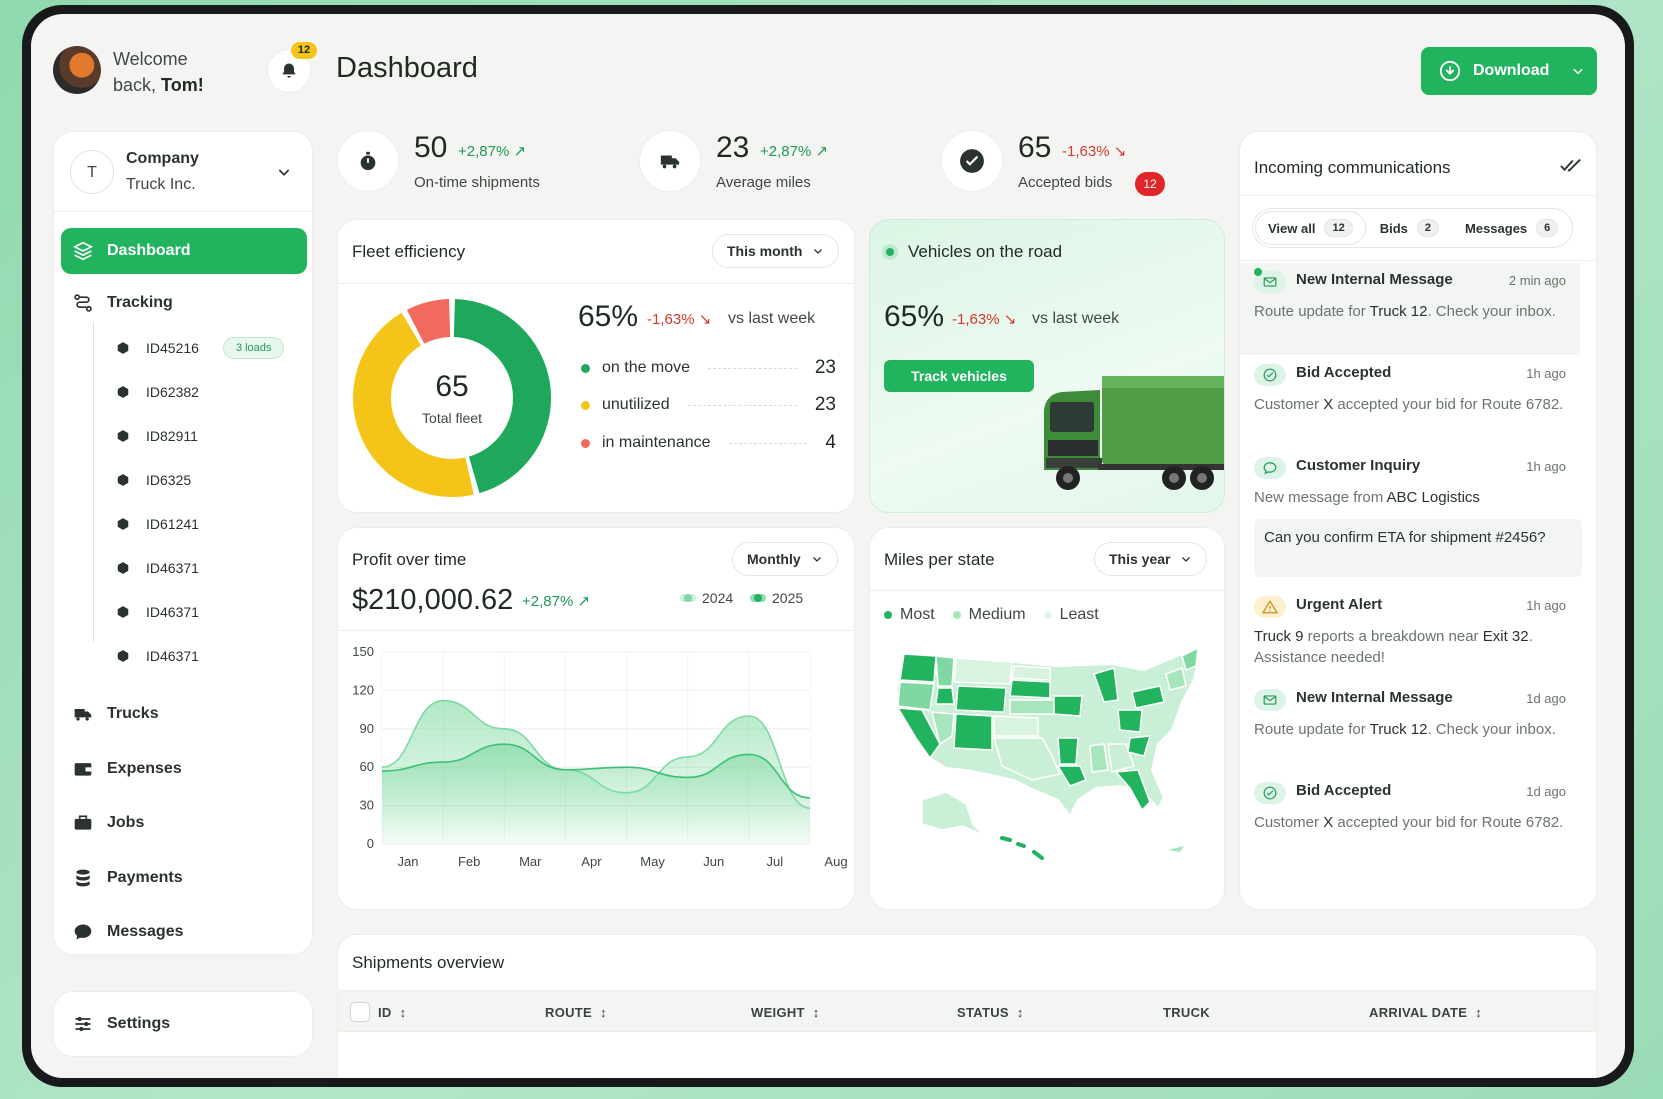 The height and width of the screenshot is (1099, 1663). Describe the element at coordinates (360, 1012) in the screenshot. I see `select-all-checkbox` at that location.